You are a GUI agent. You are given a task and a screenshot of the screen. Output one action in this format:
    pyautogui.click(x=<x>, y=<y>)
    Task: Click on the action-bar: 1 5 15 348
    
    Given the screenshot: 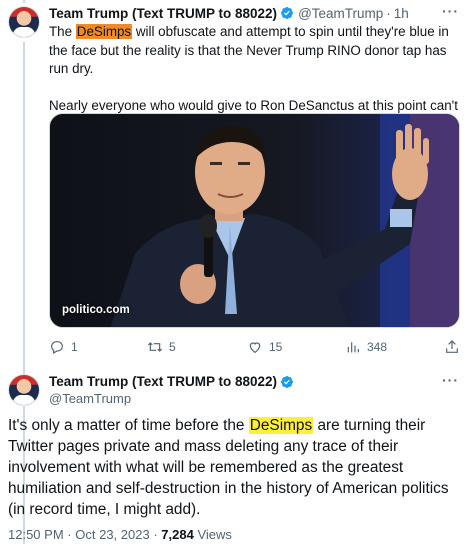 What is the action you would take?
    pyautogui.click(x=255, y=347)
    